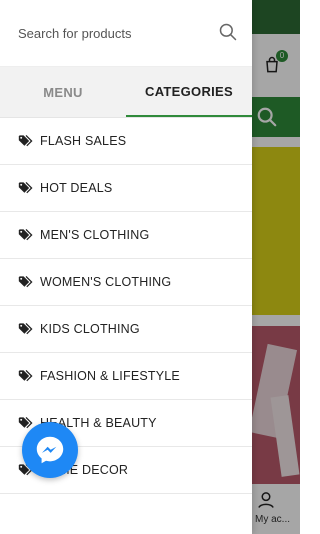 This screenshot has height=534, width=320. I want to click on search-icon, so click(228, 32).